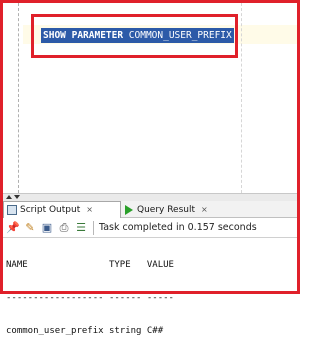 The width and height of the screenshot is (320, 348). Describe the element at coordinates (90, 298) in the screenshot. I see `output-line: ------------------ ------ -----` at that location.